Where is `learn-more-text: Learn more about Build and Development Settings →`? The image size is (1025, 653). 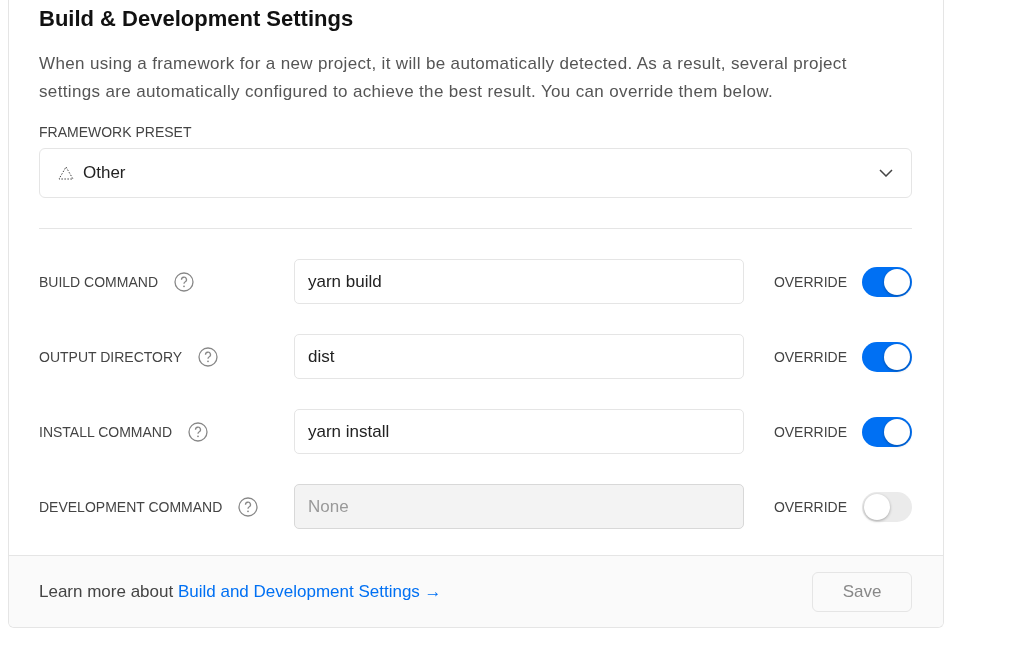 learn-more-text: Learn more about Build and Development Settings → is located at coordinates (240, 591).